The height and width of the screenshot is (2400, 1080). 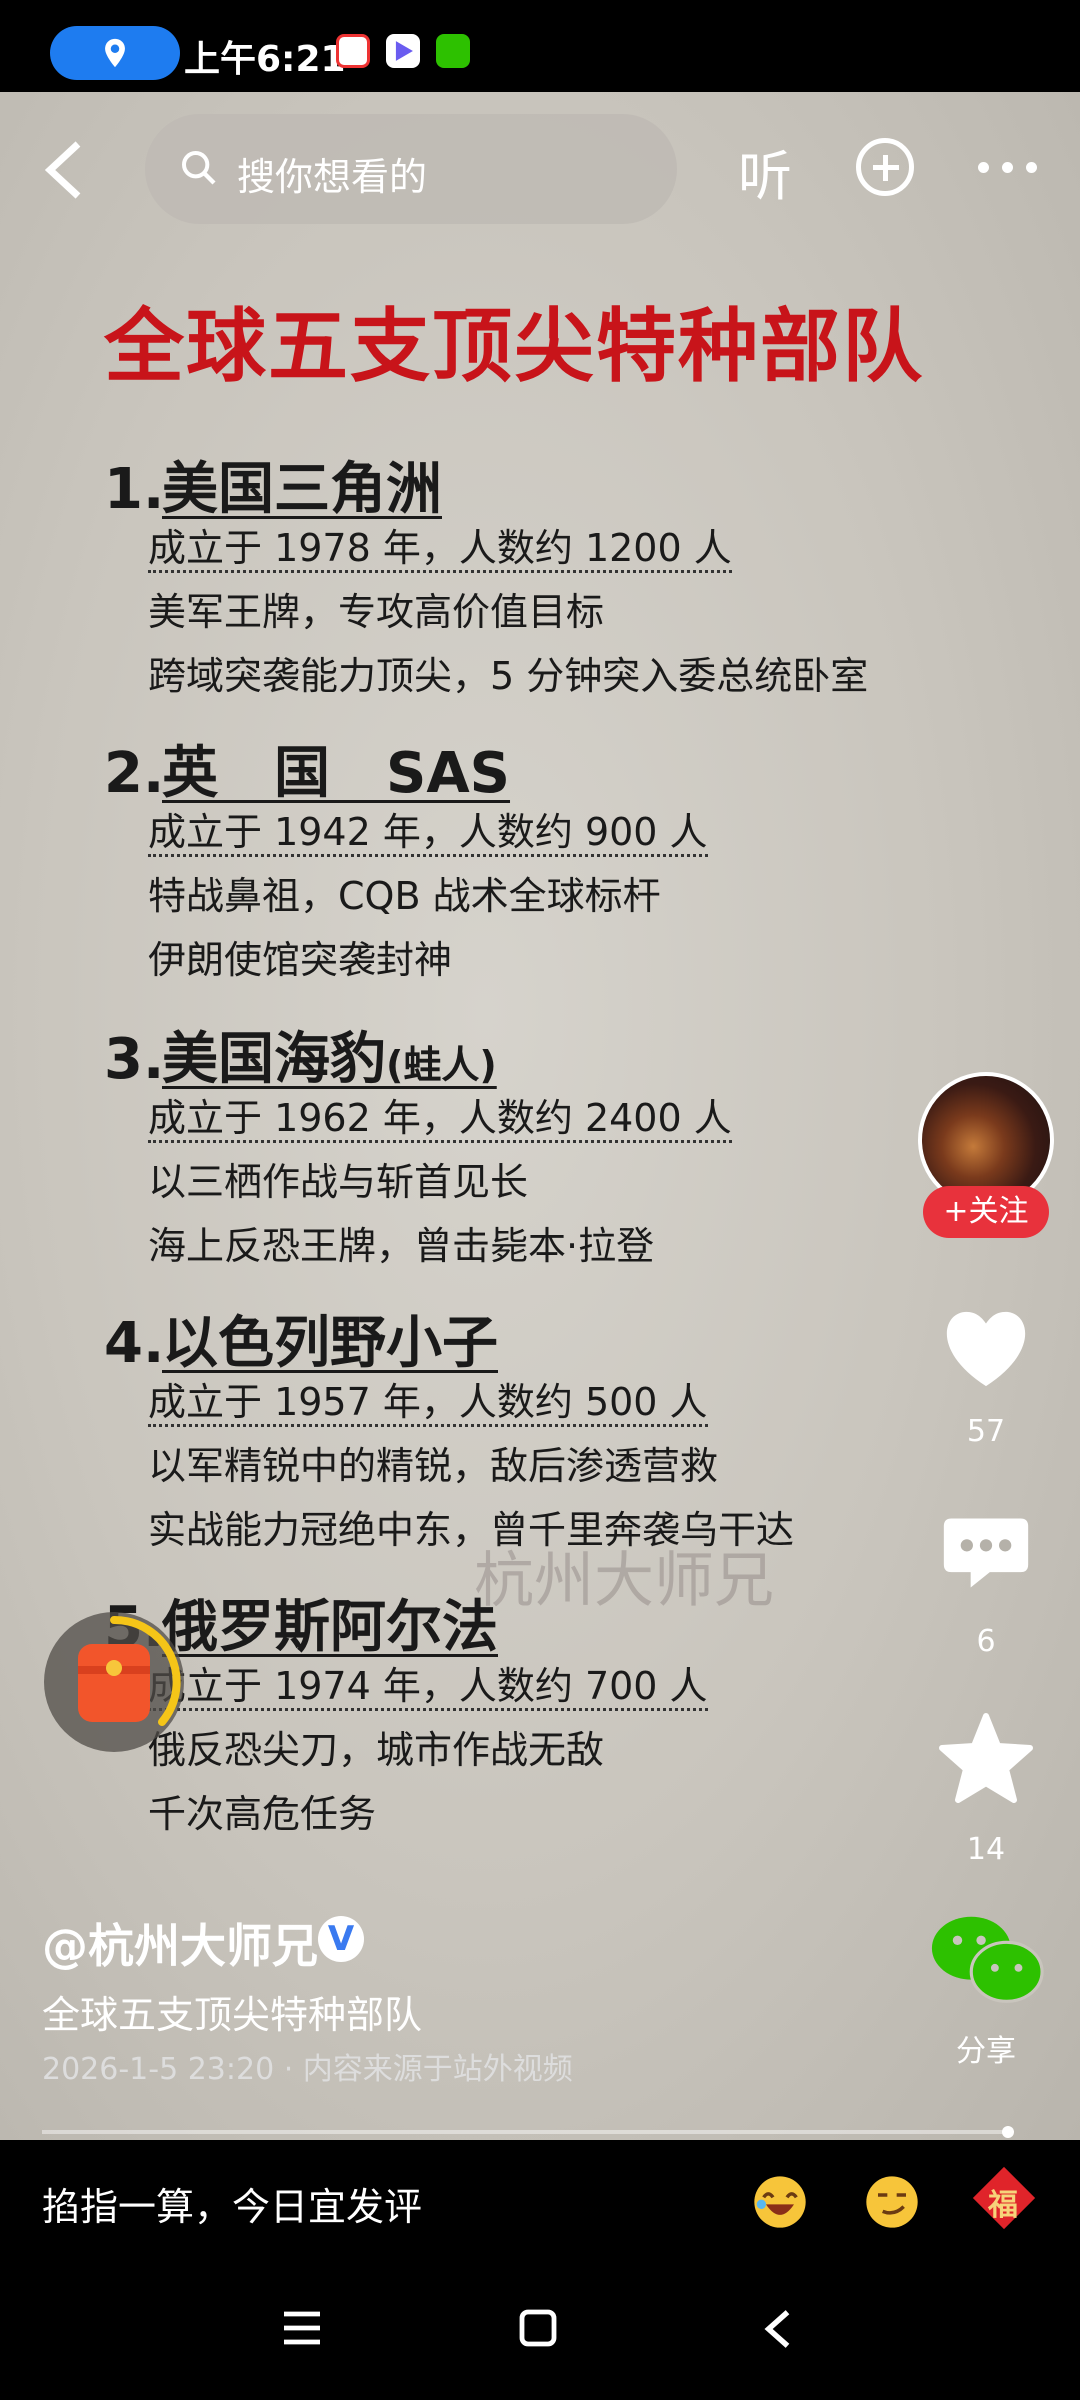 What do you see at coordinates (986, 1849) in the screenshot?
I see `favorite-count: 14` at bounding box center [986, 1849].